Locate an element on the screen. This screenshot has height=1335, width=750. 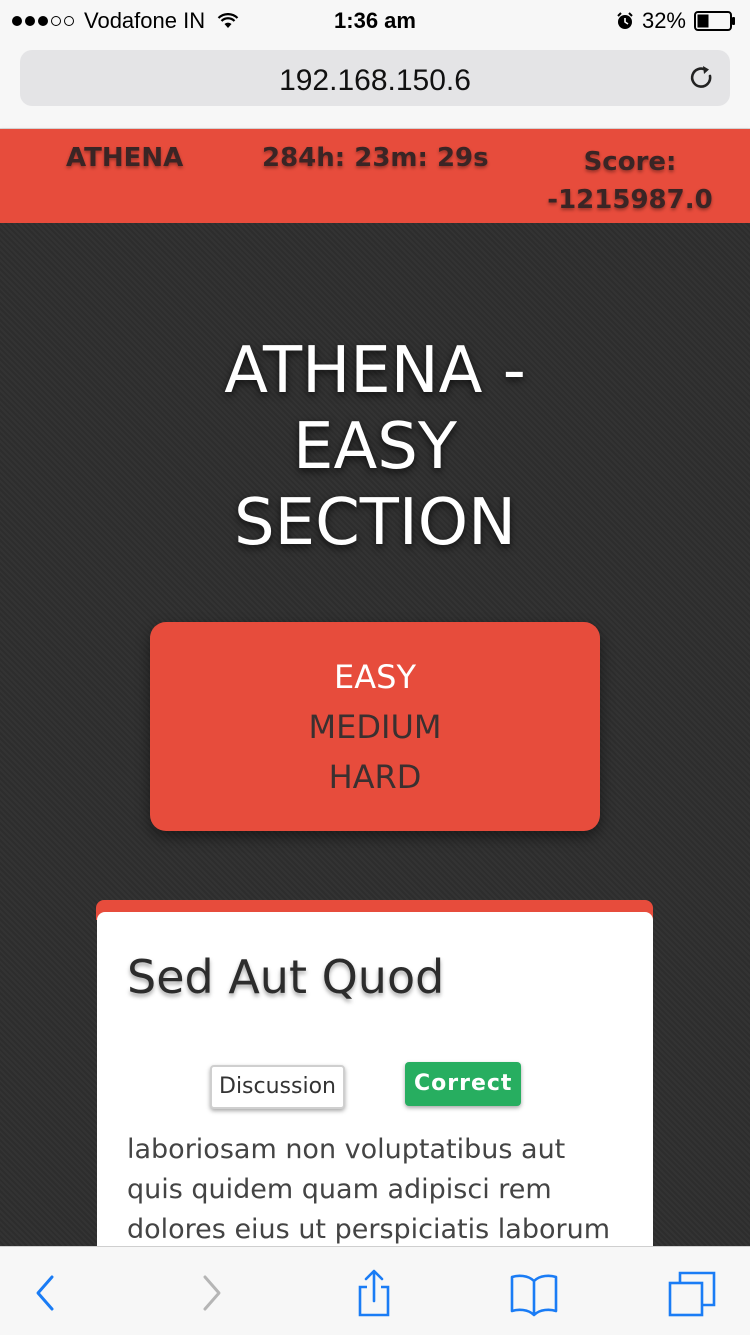
page-title-line-2: EASY is located at coordinates (375, 447).